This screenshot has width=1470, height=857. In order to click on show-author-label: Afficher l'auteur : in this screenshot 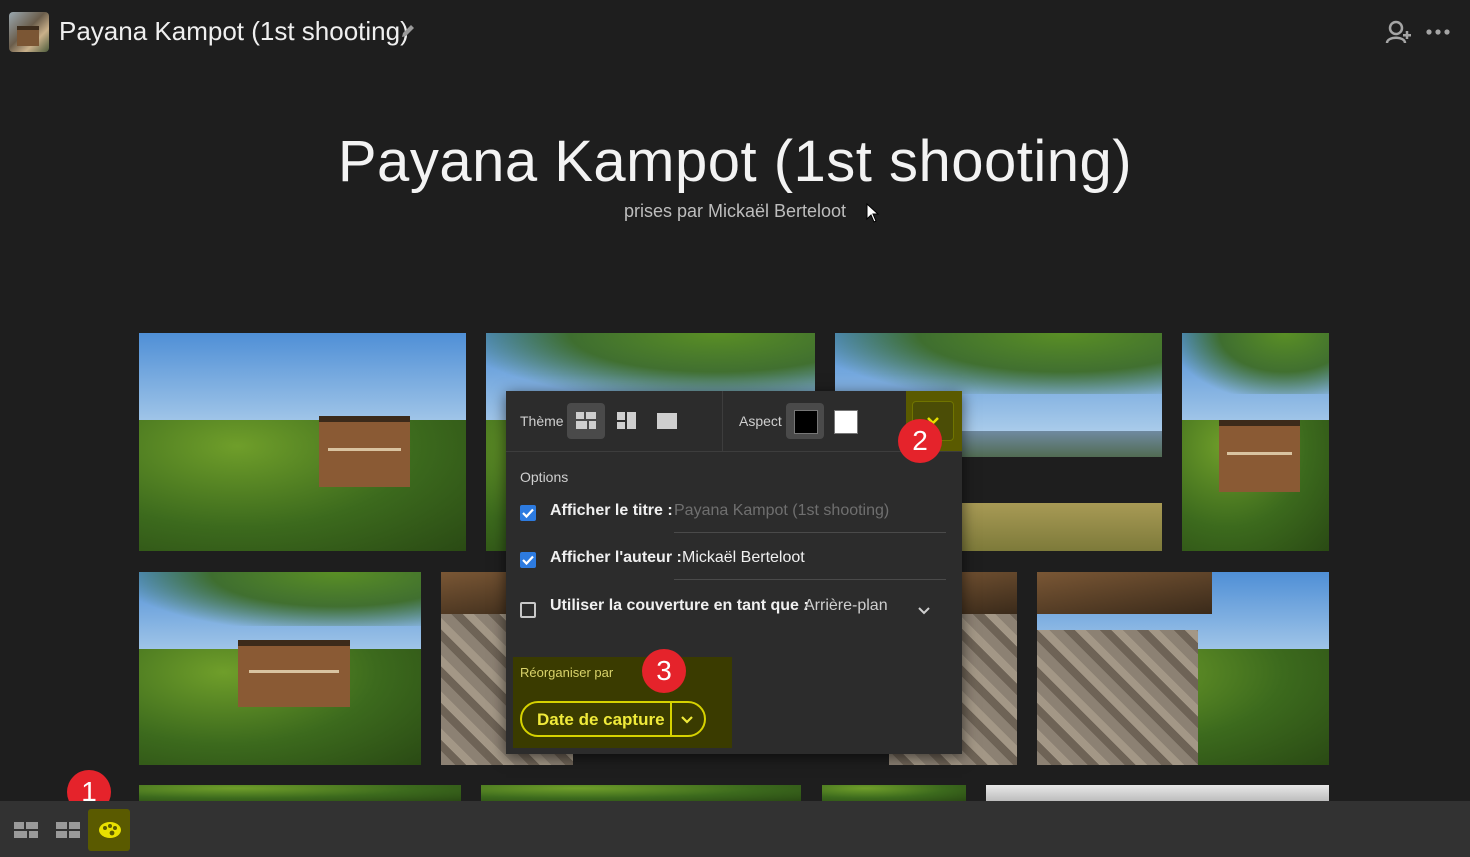, I will do `click(616, 557)`.